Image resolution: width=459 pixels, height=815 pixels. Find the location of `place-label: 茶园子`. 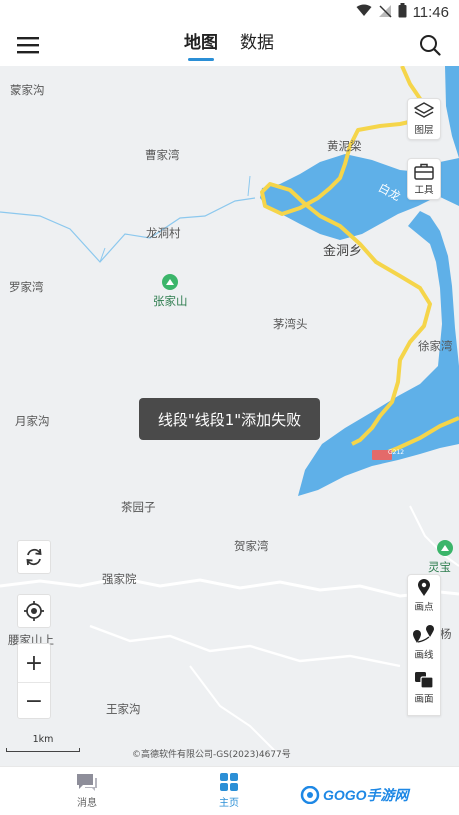

place-label: 茶园子 is located at coordinates (138, 507).